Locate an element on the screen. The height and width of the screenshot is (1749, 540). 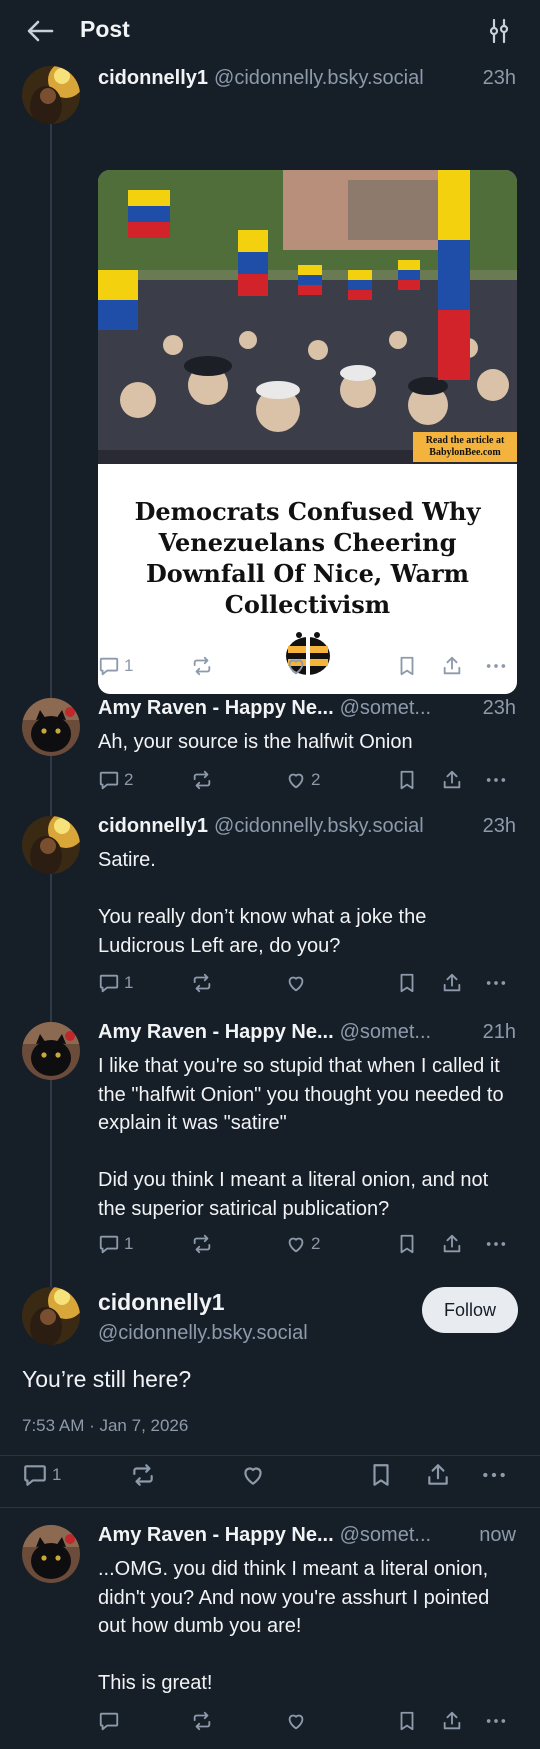
share-icon is located at coordinates (452, 666).